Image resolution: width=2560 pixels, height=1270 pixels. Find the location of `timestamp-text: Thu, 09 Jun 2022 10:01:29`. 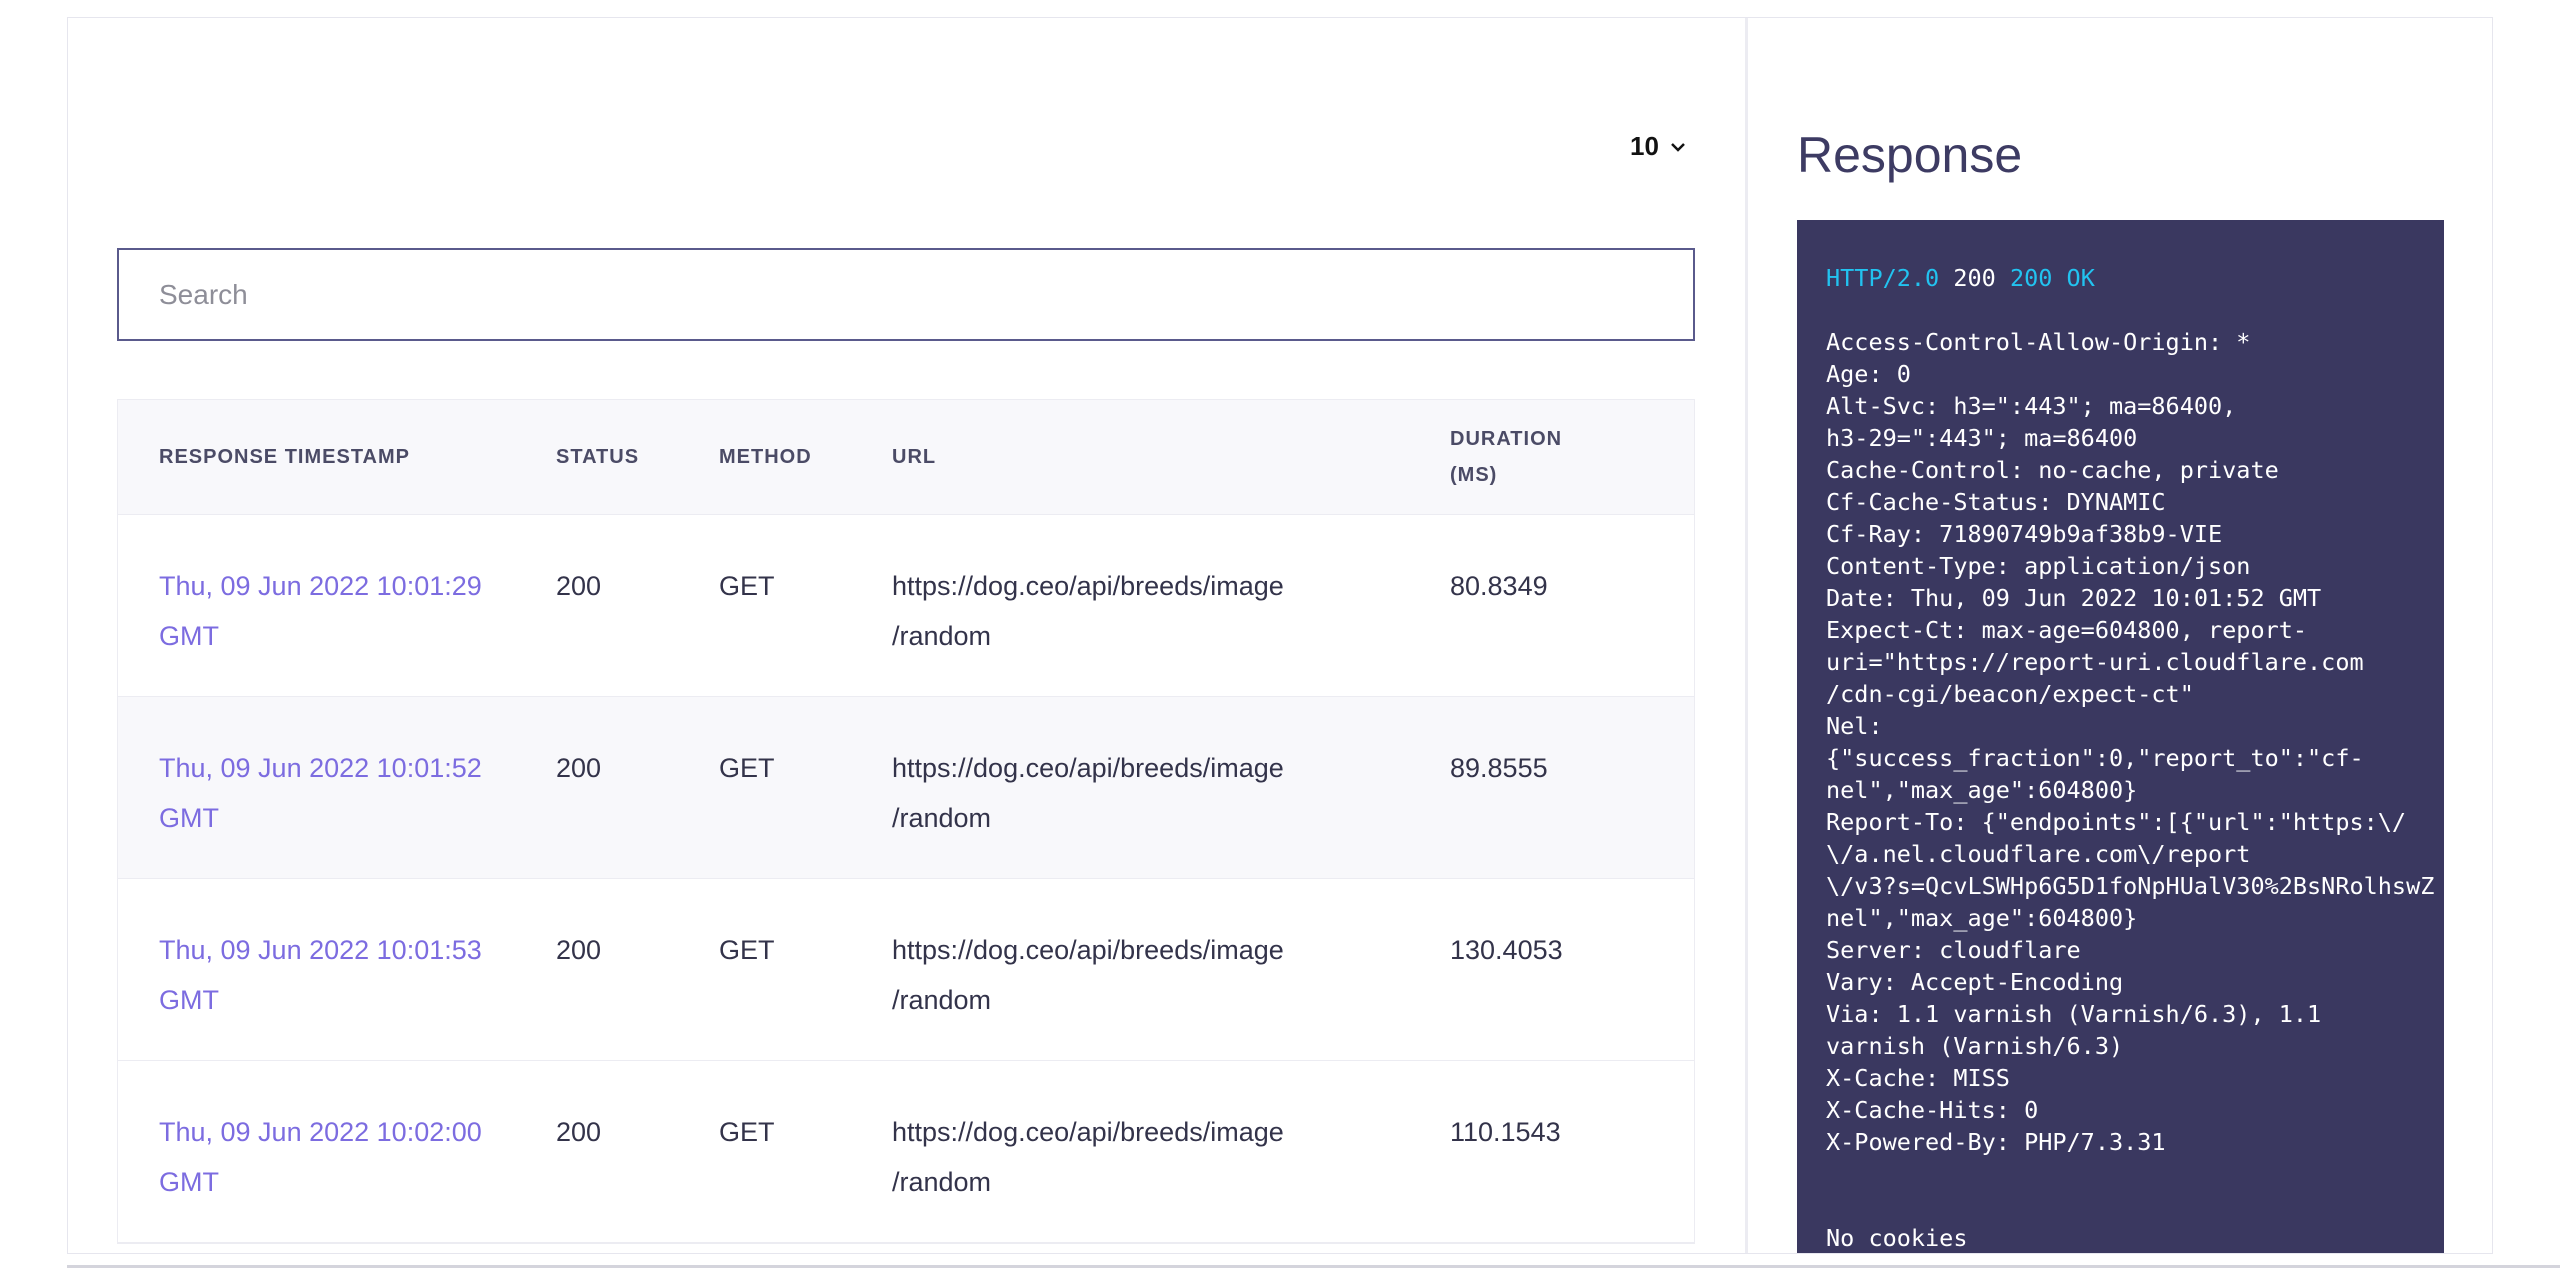

timestamp-text: Thu, 09 Jun 2022 10:01:29 is located at coordinates (320, 586).